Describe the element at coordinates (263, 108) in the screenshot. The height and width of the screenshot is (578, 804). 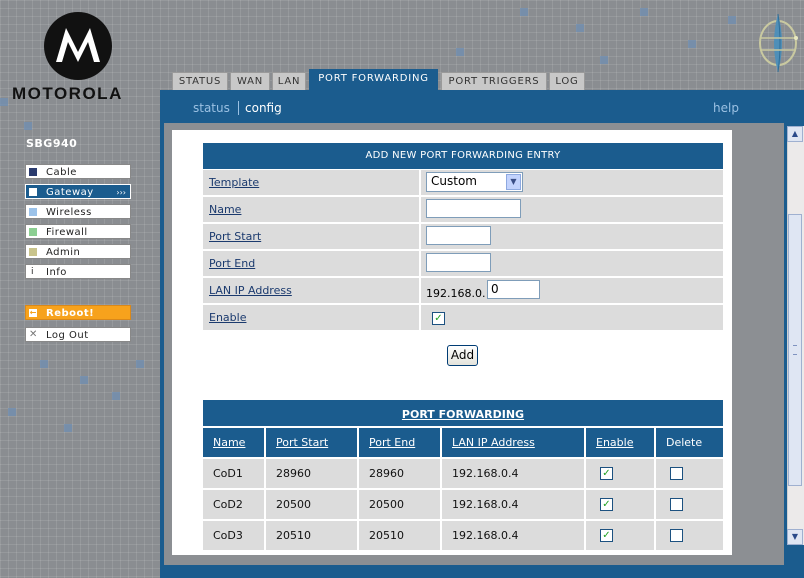
I see `subnav-config-link: config` at that location.